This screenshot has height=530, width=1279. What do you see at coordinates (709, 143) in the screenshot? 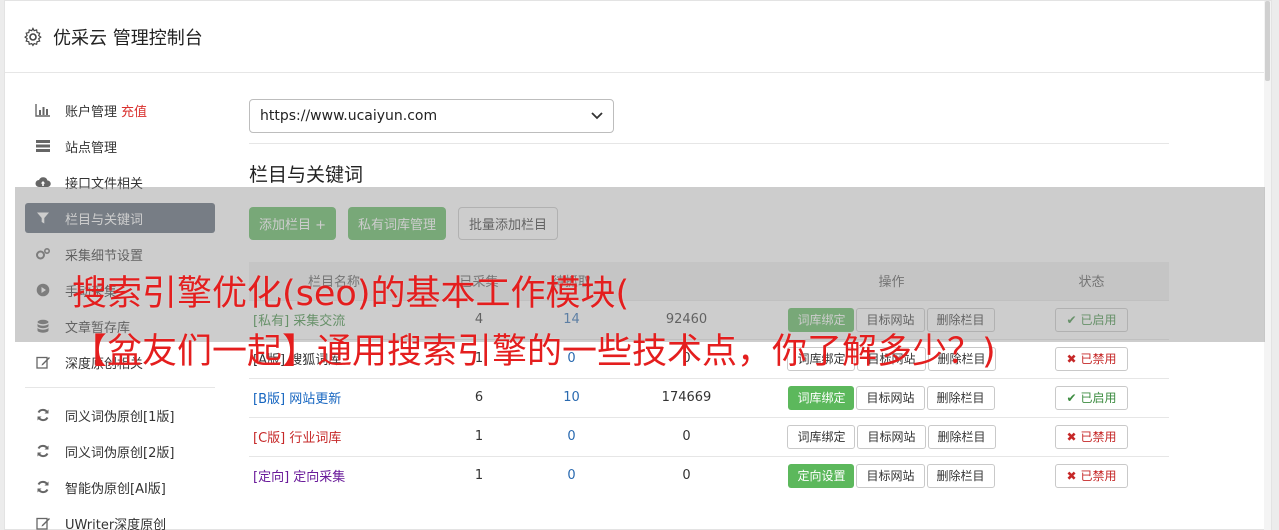
I see `divider` at bounding box center [709, 143].